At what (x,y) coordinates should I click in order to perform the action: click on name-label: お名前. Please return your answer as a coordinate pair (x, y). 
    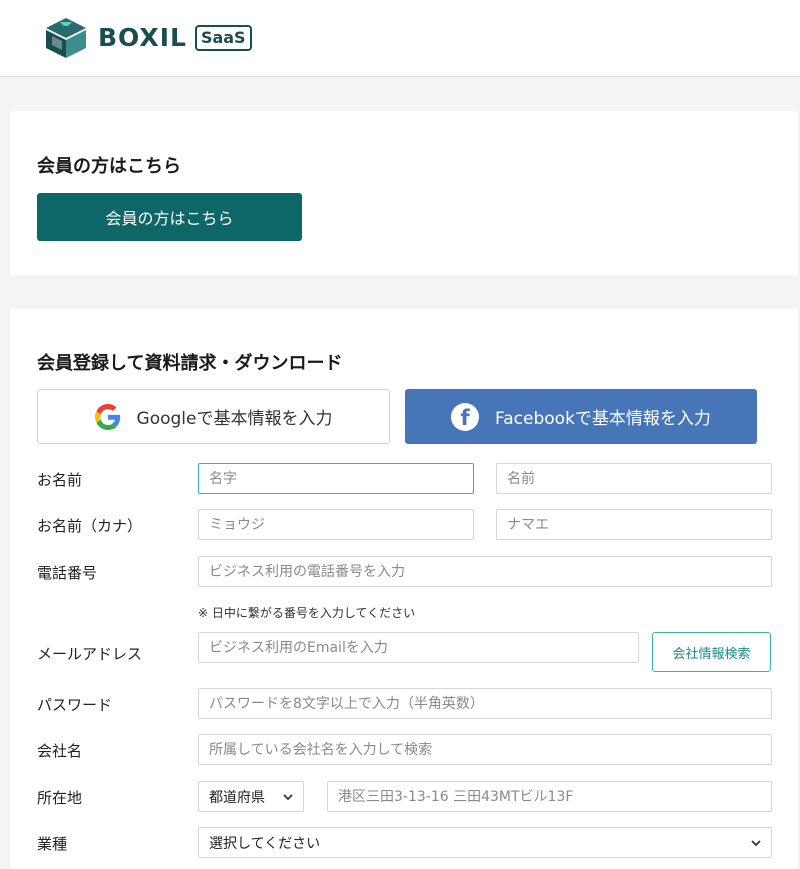
    Looking at the image, I should click on (60, 480).